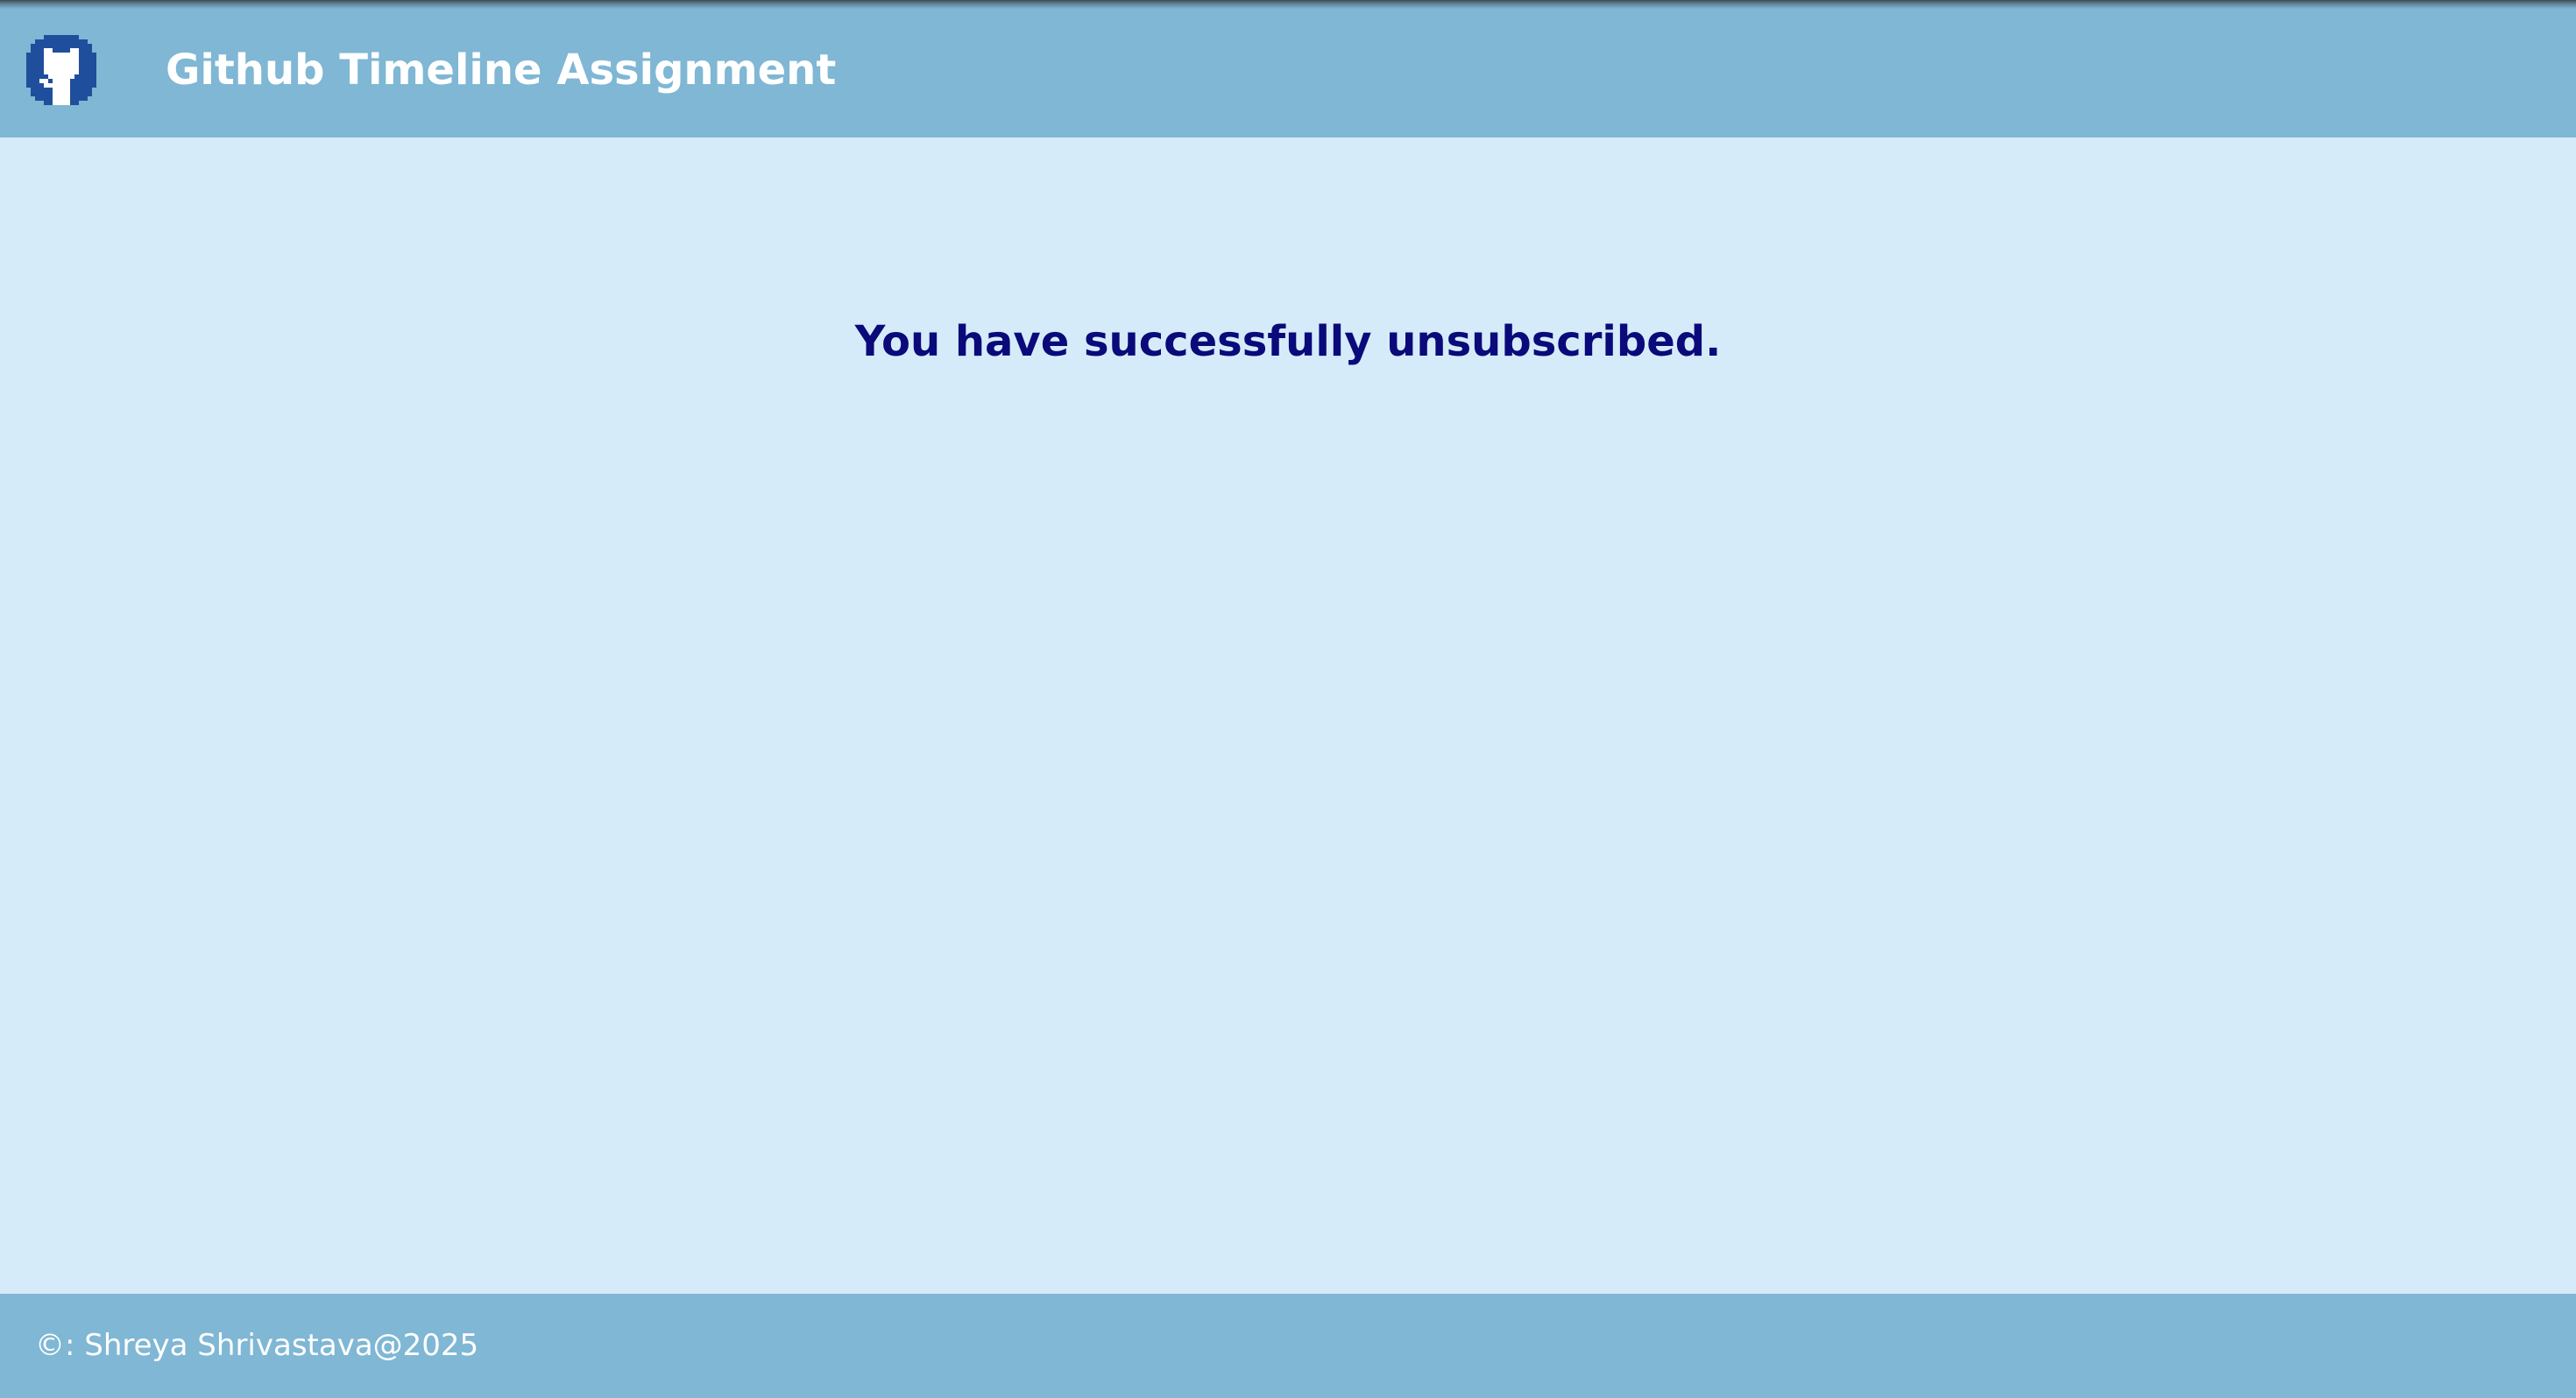  Describe the element at coordinates (501, 70) in the screenshot. I see `app-title: Github Timeline Assignment` at that location.